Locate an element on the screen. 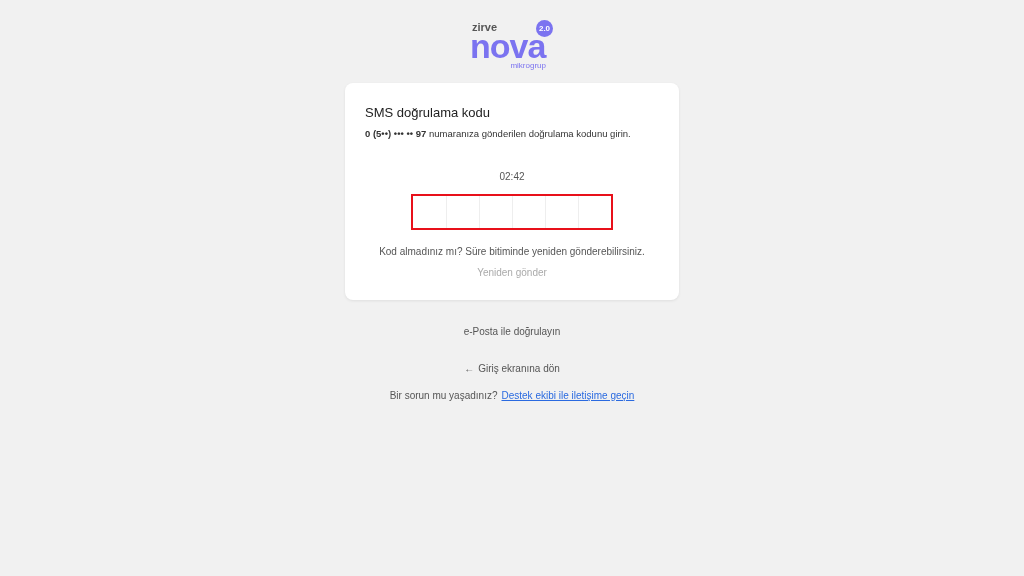 Image resolution: width=1024 pixels, height=576 pixels. hint-text: Kod almadınız mı? Süre bitiminde yeniden gönderebilirsiniz. is located at coordinates (512, 251).